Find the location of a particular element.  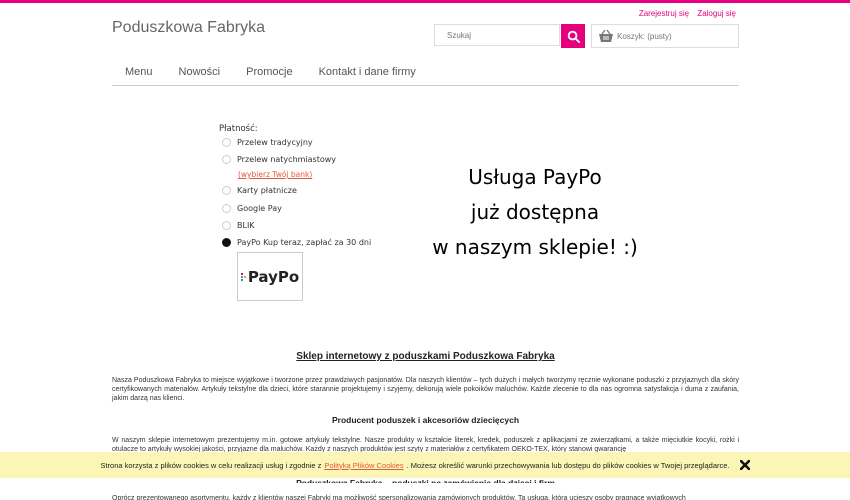

payment-title: Płatność: is located at coordinates (238, 129).